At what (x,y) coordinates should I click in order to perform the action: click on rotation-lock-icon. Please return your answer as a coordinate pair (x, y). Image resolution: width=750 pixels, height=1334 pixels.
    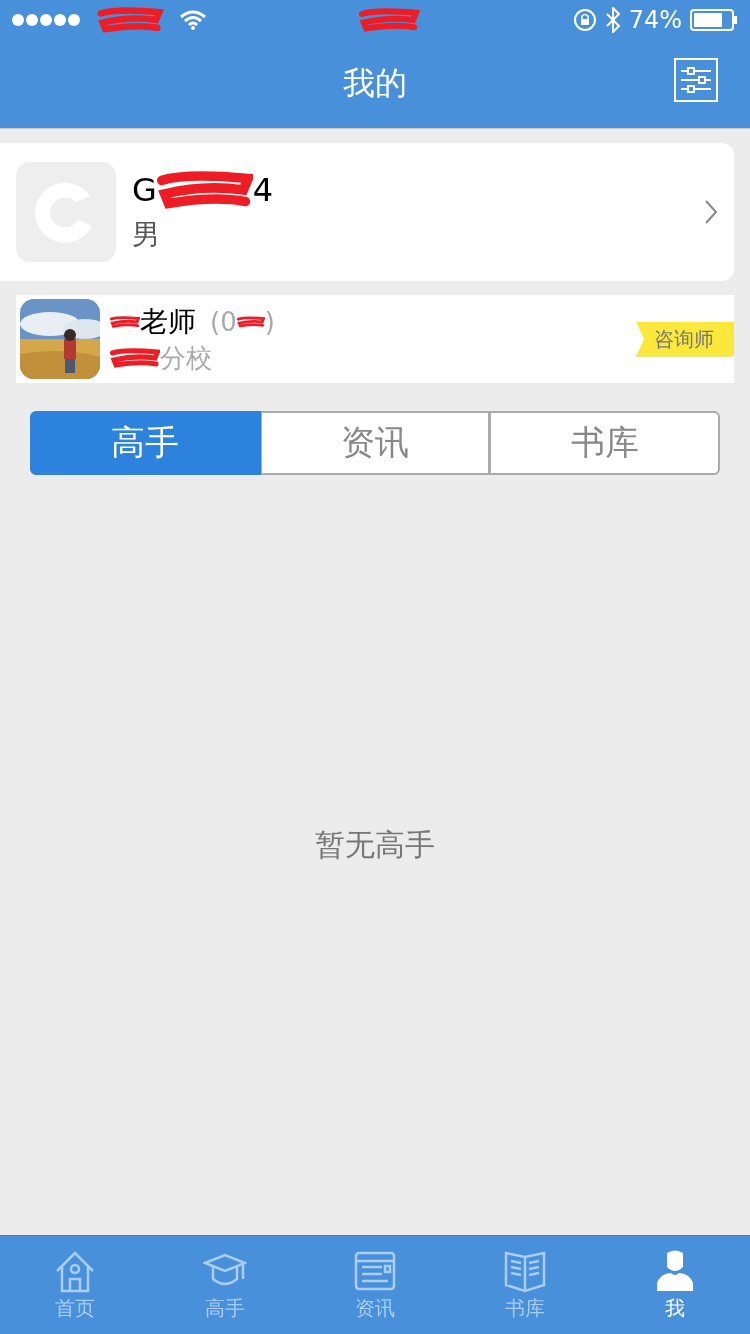
    Looking at the image, I should click on (584, 20).